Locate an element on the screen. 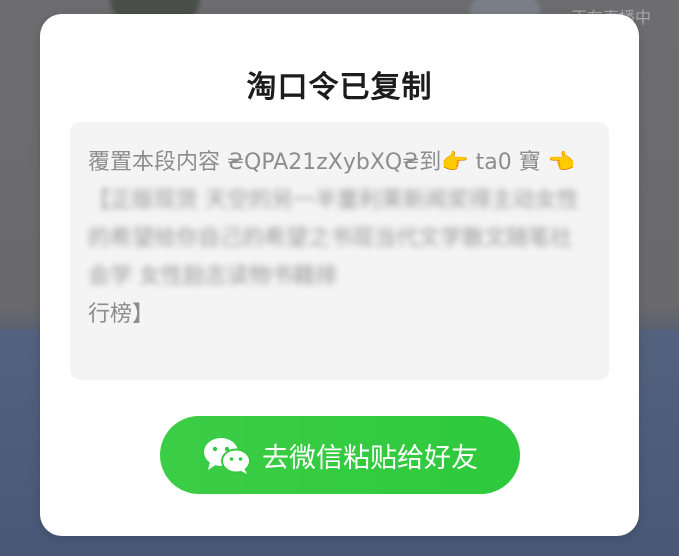  dialog-title: 淘口令已复制 is located at coordinates (339, 87).